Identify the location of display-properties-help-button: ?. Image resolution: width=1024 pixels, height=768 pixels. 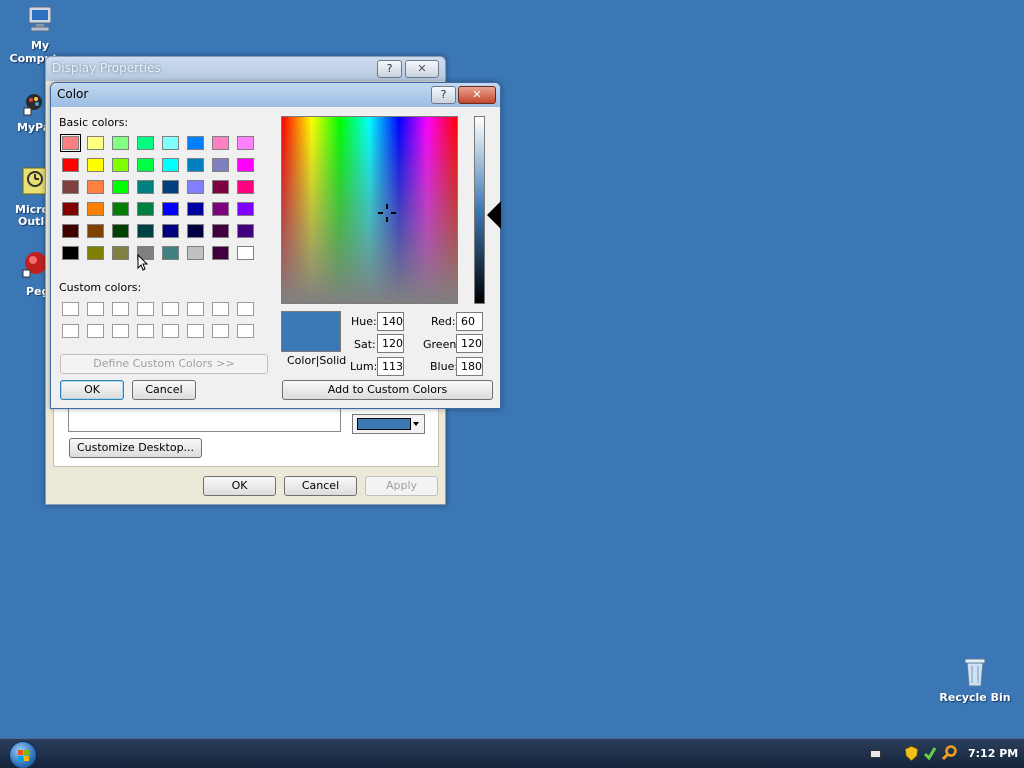
(389, 69).